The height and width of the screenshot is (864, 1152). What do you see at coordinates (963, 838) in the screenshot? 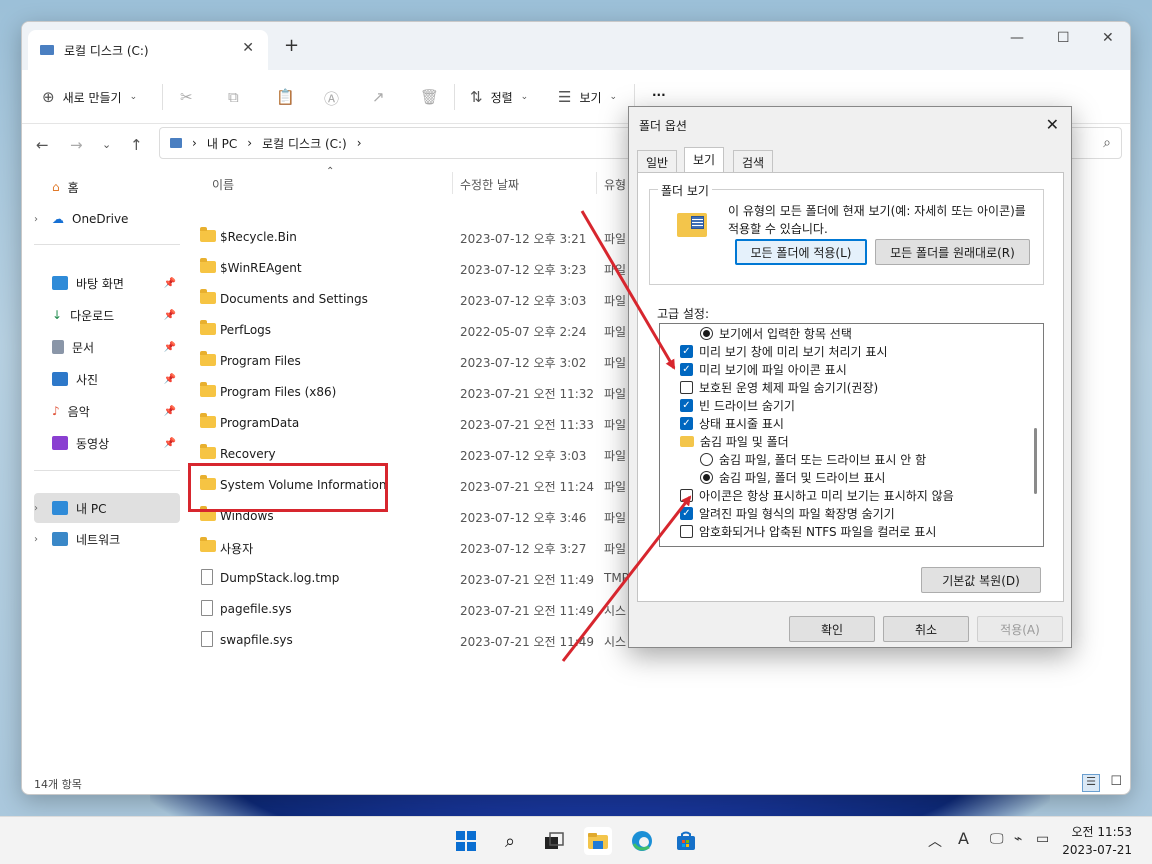
I see `ime-indicator: A` at bounding box center [963, 838].